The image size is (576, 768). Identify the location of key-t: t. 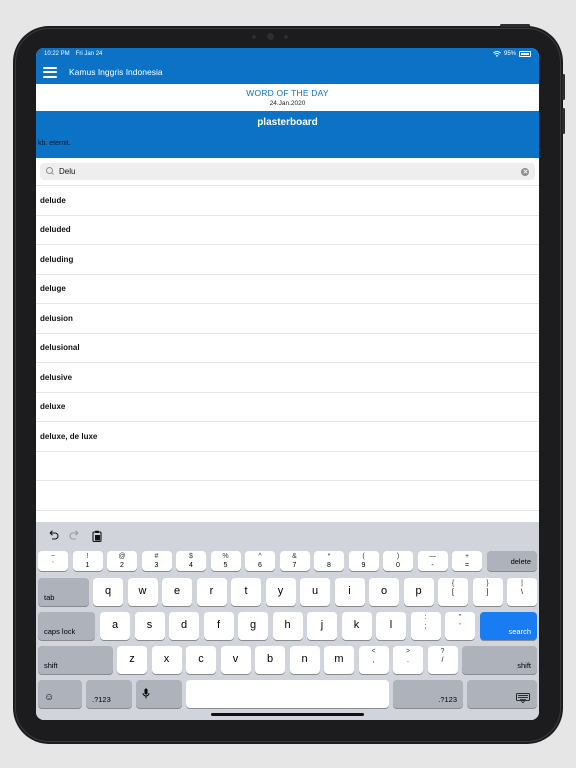
(246, 592).